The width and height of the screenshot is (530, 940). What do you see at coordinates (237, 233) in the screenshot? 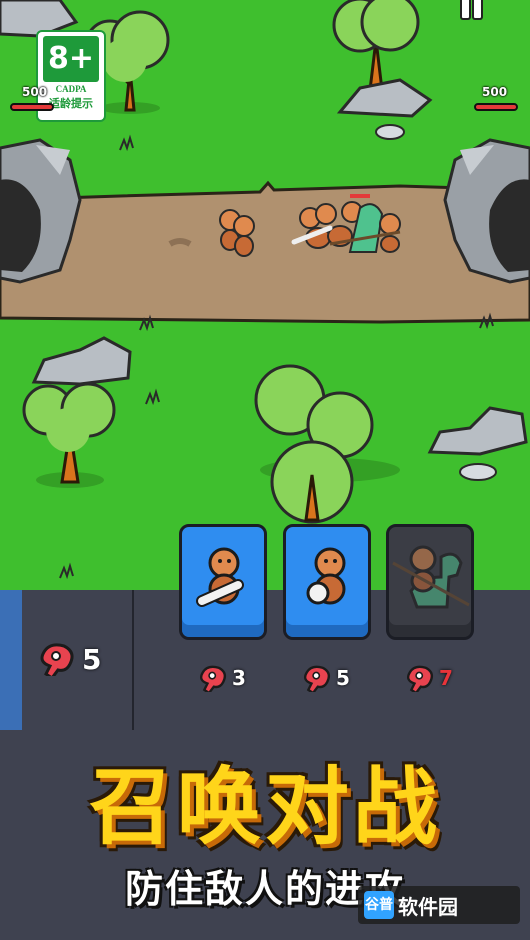
I see `player-units` at bounding box center [237, 233].